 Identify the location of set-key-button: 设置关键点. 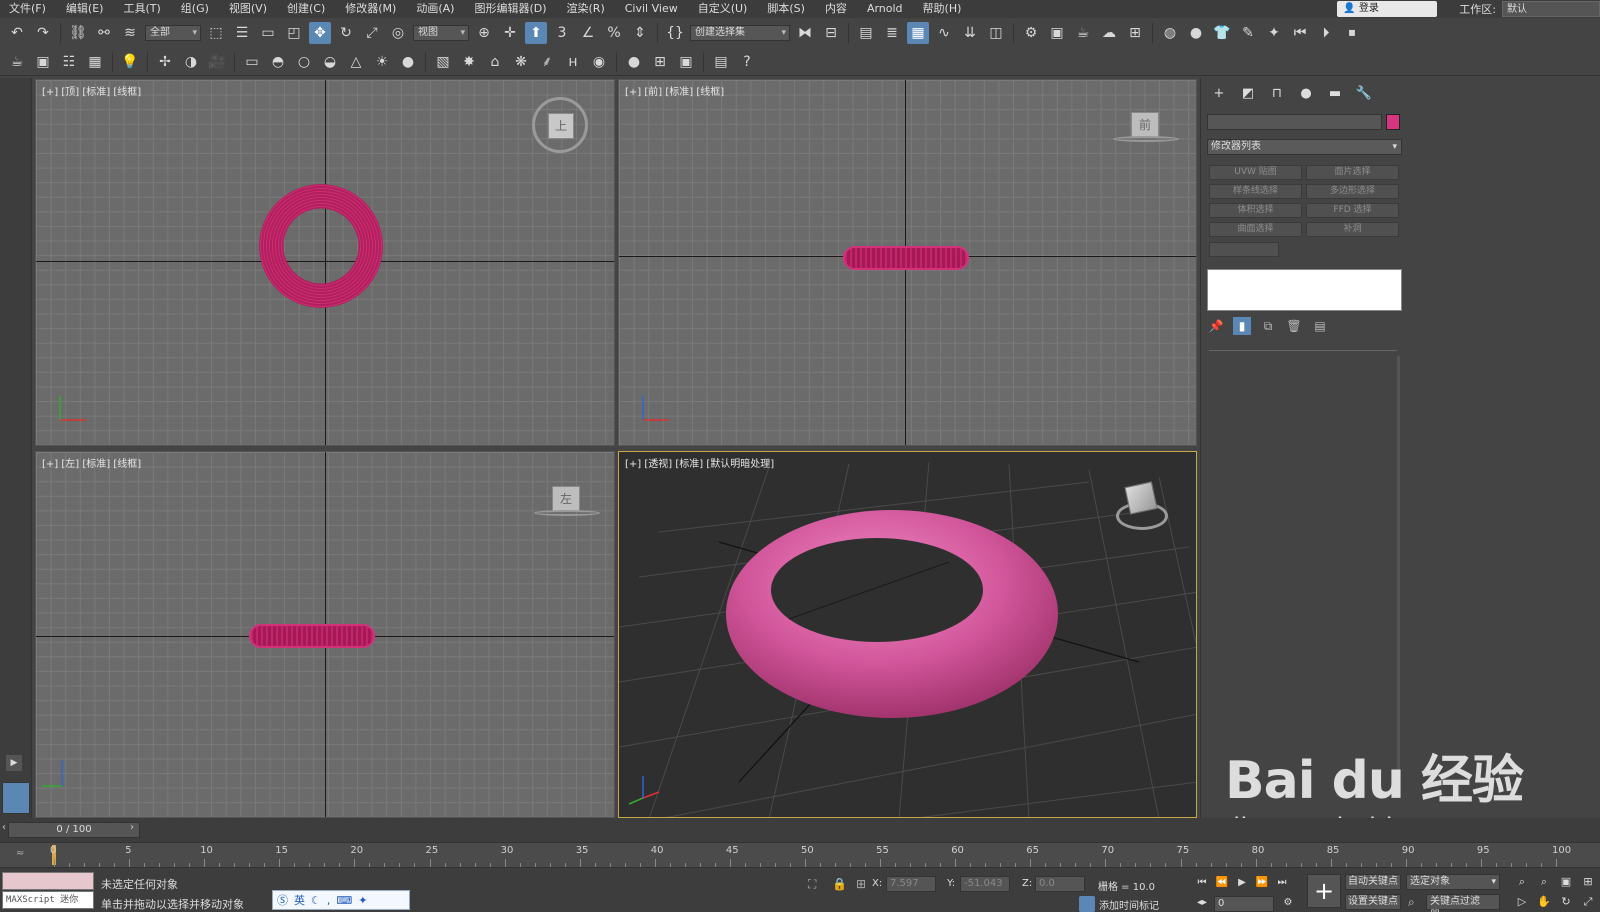
(1373, 902).